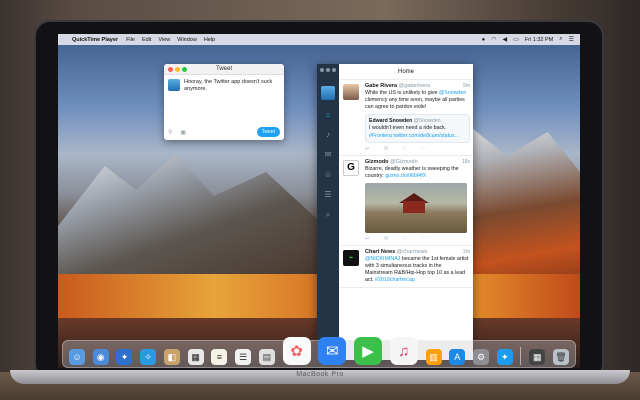  Describe the element at coordinates (395, 280) in the screenshot. I see `hashtag-link: #2019chartrecap` at that location.